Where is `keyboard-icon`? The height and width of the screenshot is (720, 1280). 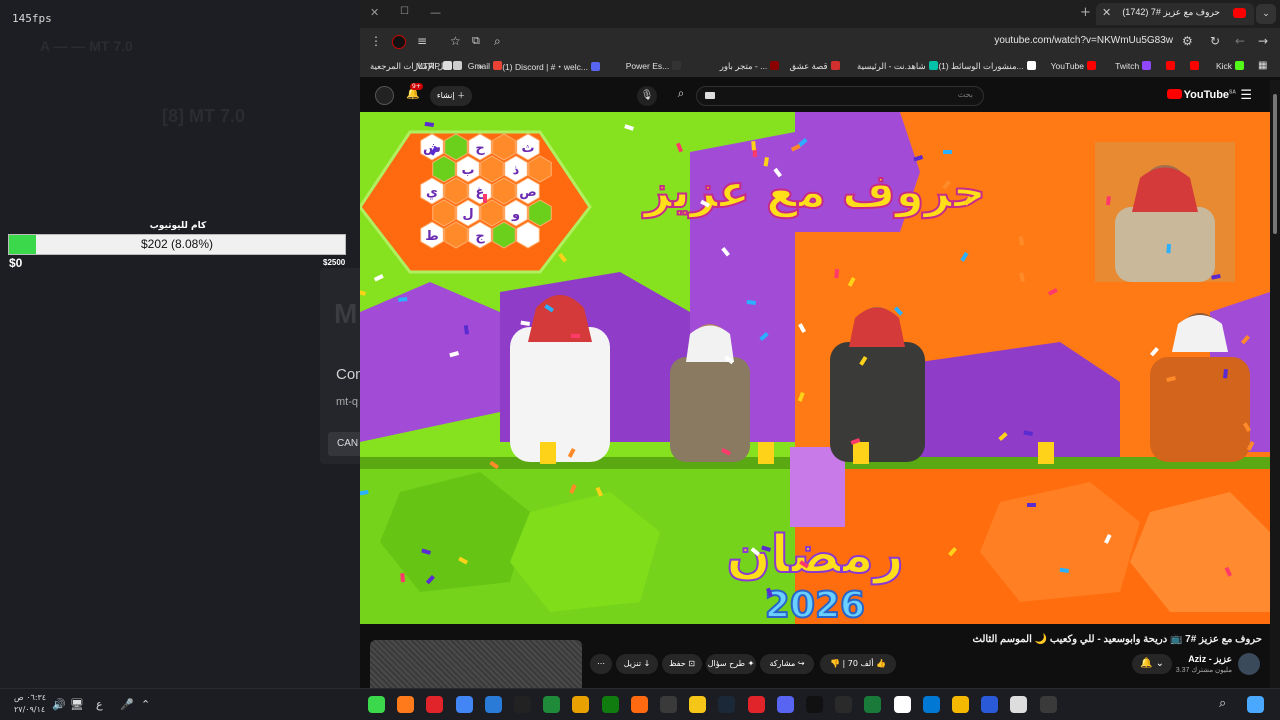
keyboard-icon is located at coordinates (710, 95).